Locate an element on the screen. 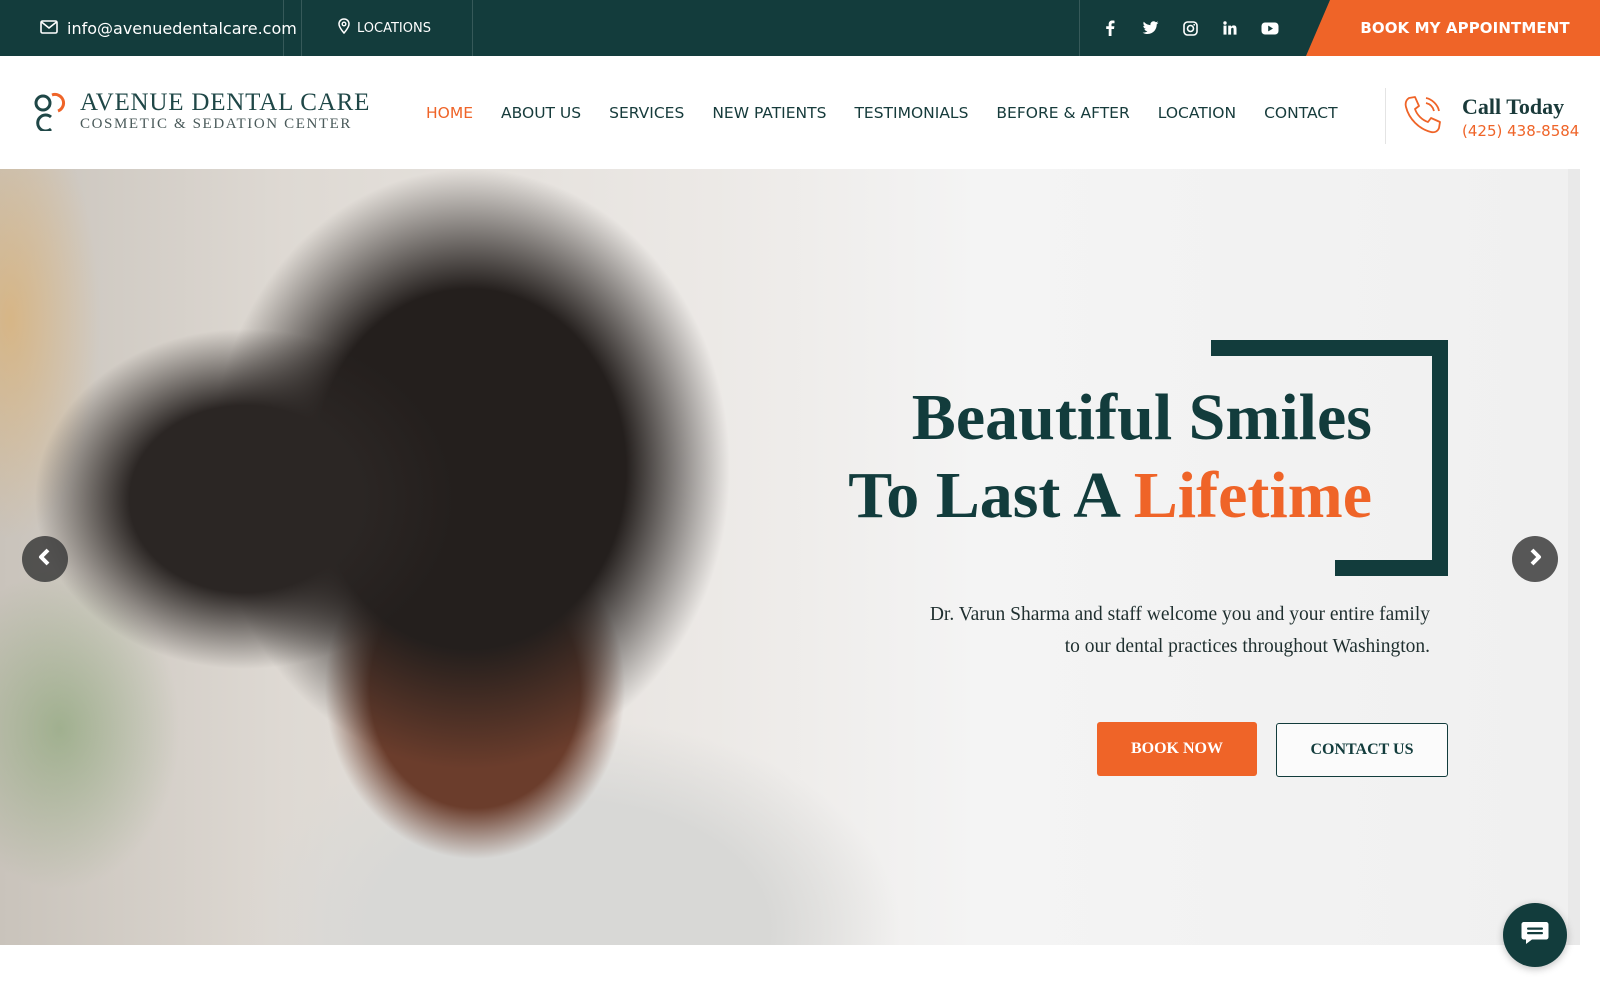 Image resolution: width=1600 pixels, height=1000 pixels. logo-mark-icon is located at coordinates (52, 112).